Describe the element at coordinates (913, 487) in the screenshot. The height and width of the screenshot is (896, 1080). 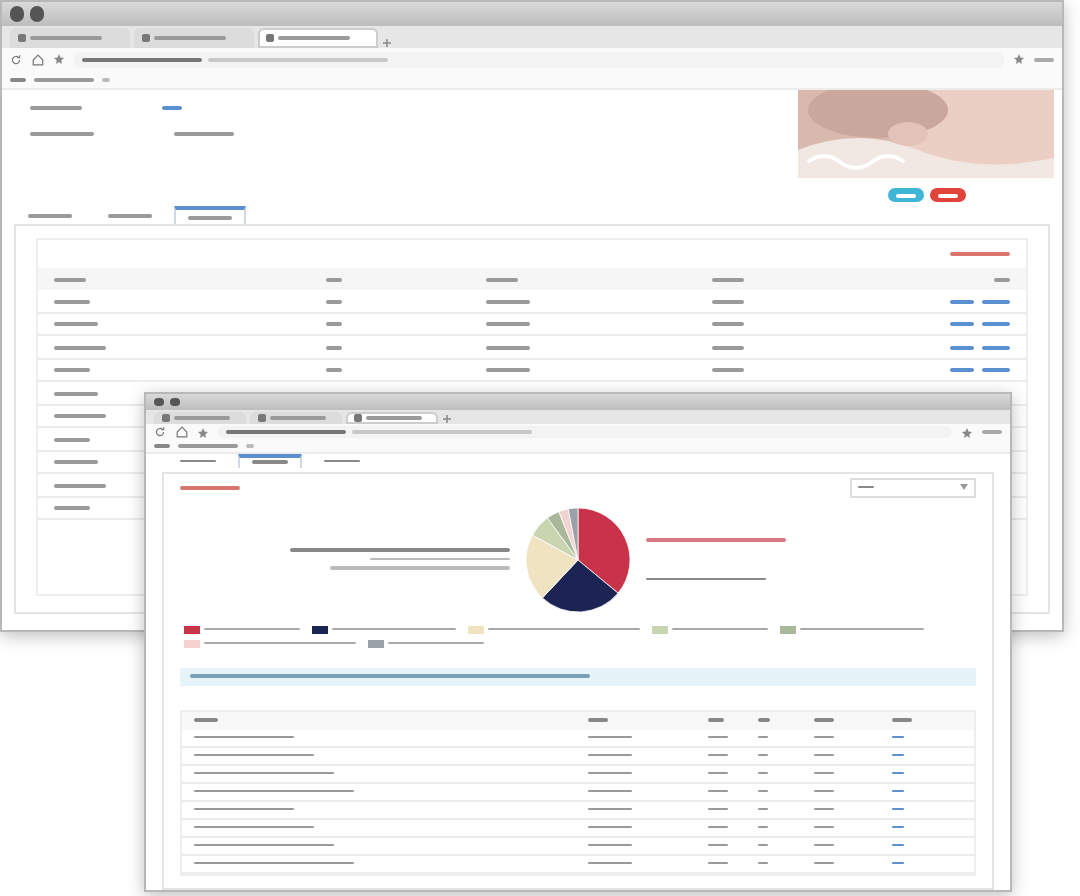
I see `dropdown` at that location.